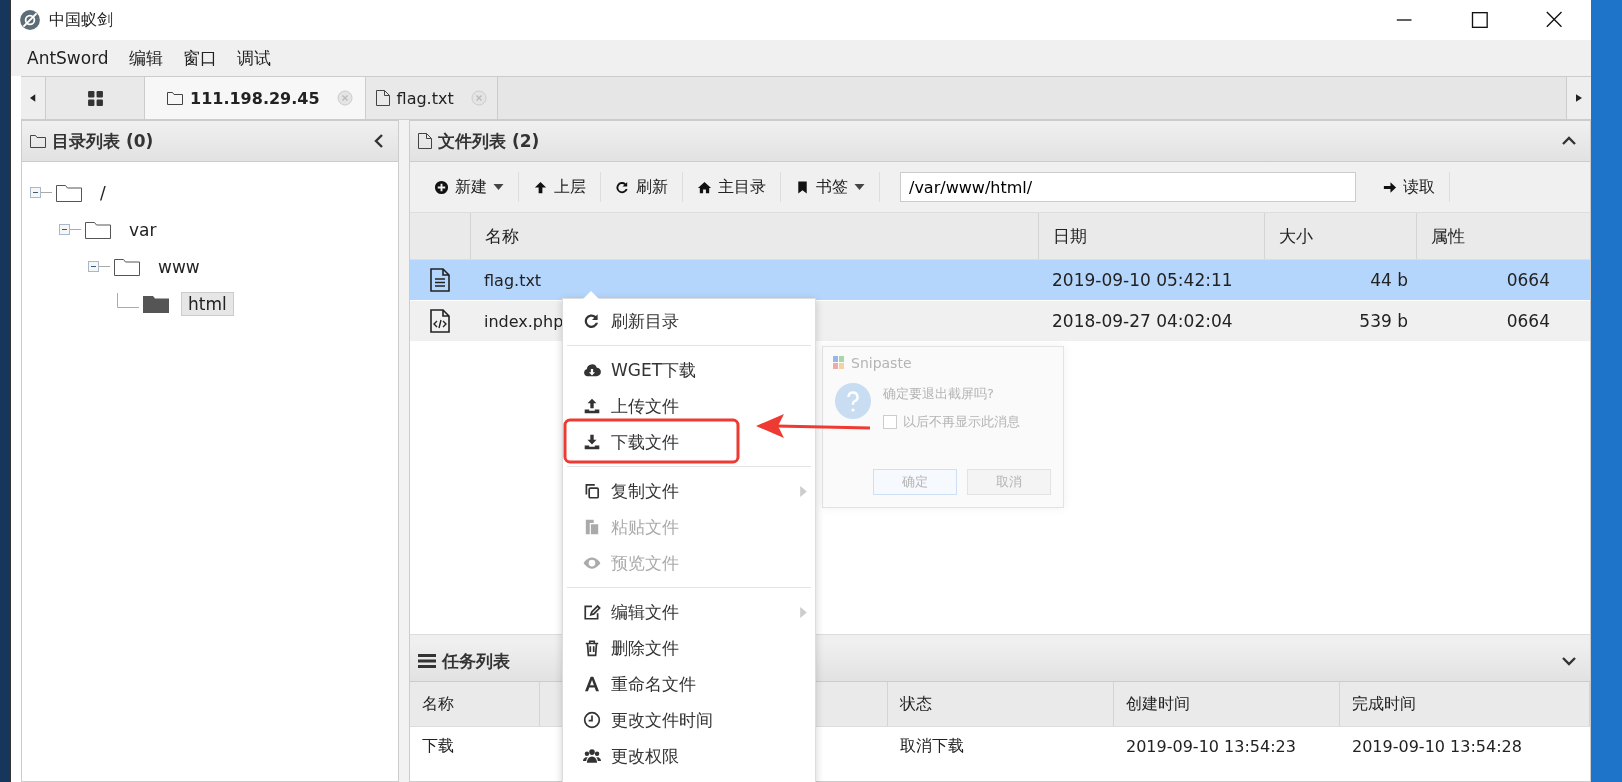 This screenshot has width=1622, height=782. Describe the element at coordinates (689, 370) in the screenshot. I see `menu-item: WGET下载` at that location.